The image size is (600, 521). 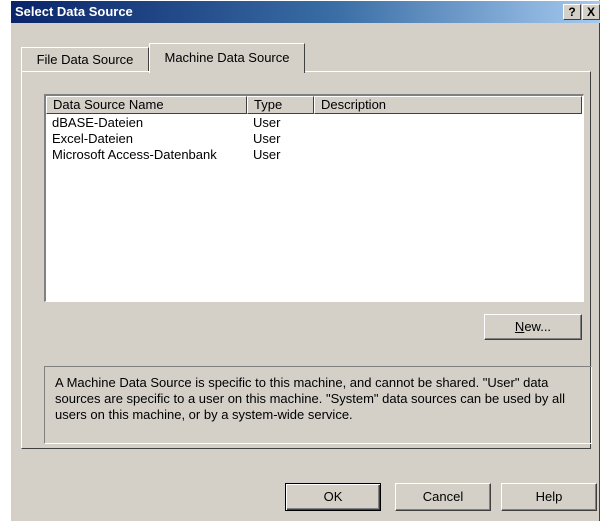 I want to click on list-item: dBASE-Dateien User, so click(x=314, y=123).